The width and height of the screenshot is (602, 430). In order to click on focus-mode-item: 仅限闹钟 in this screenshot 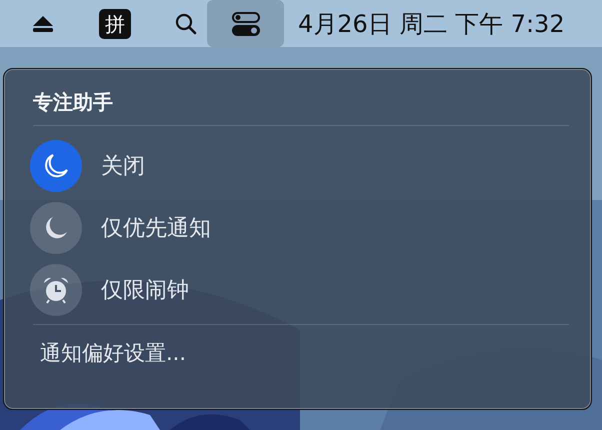, I will do `click(299, 290)`.